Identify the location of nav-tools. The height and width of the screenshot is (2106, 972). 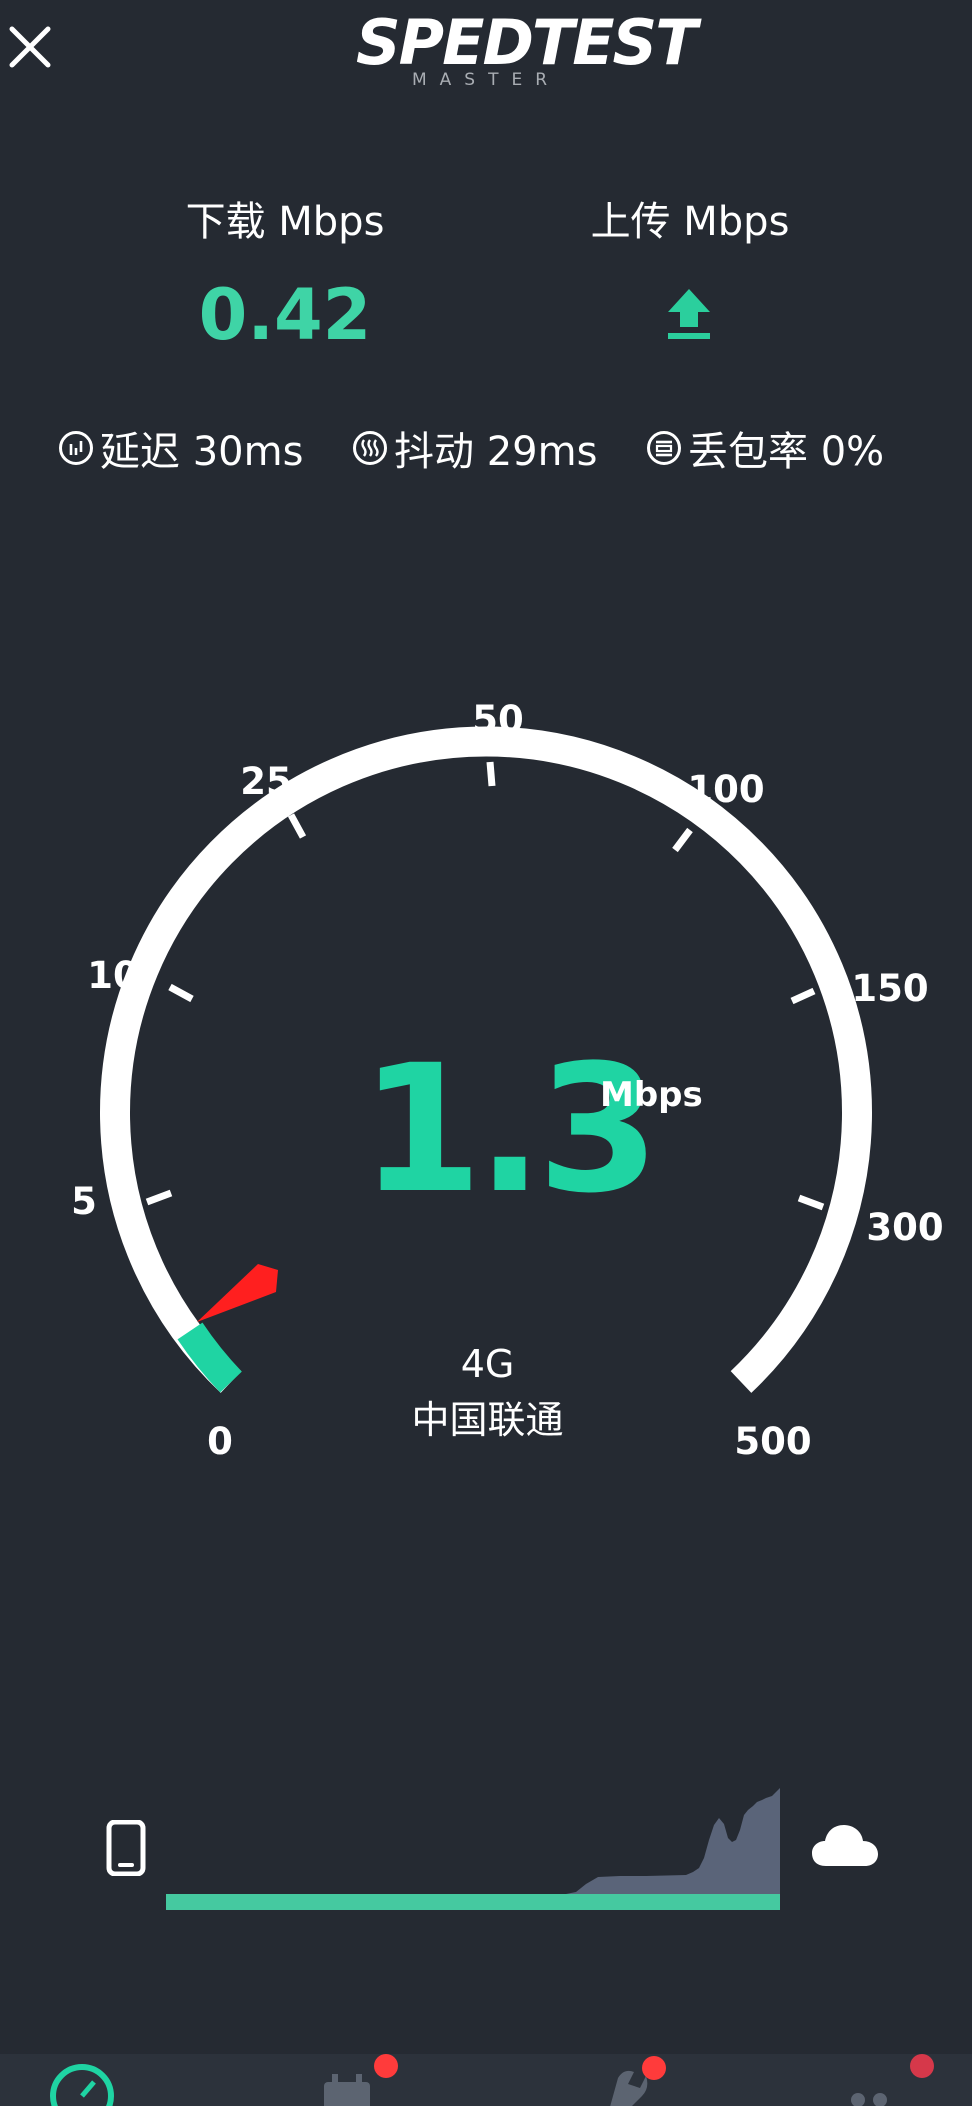
(633, 2080).